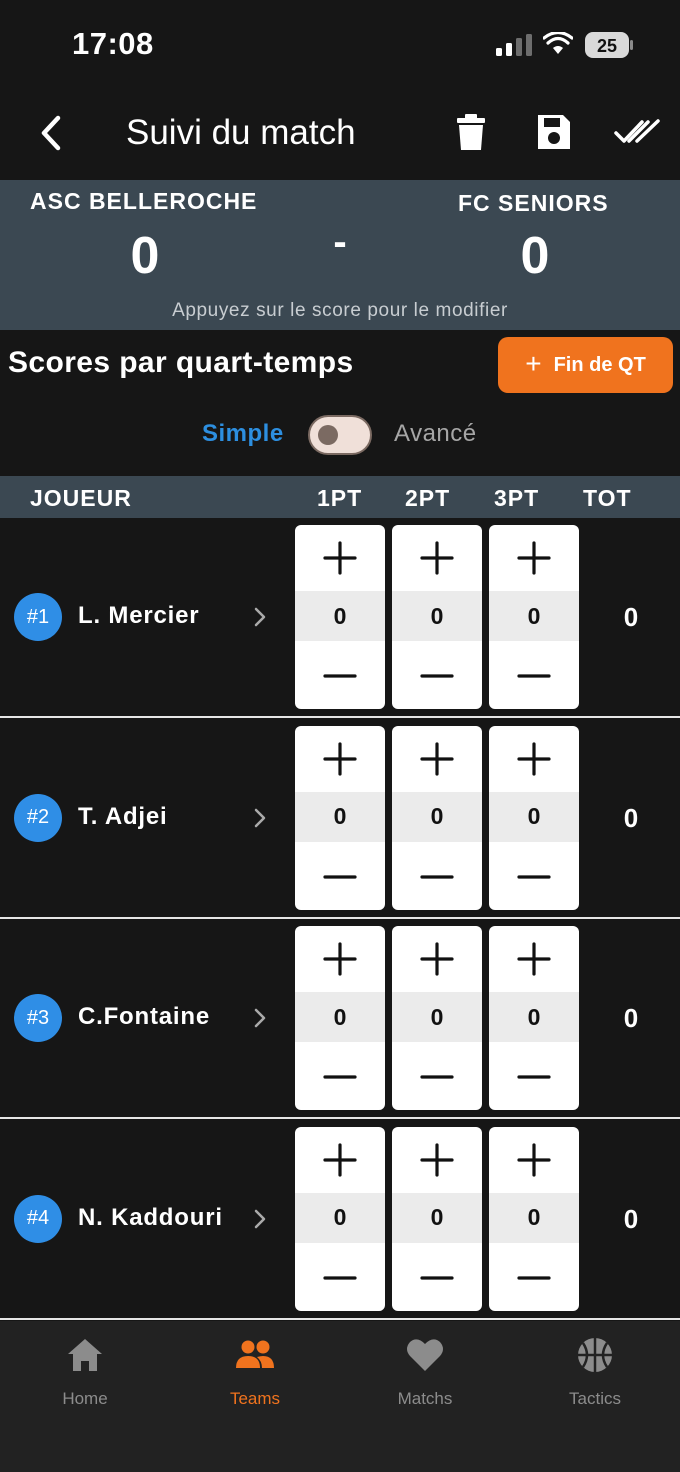  Describe the element at coordinates (435, 434) in the screenshot. I see `advanced-mode-label: Avancé` at that location.